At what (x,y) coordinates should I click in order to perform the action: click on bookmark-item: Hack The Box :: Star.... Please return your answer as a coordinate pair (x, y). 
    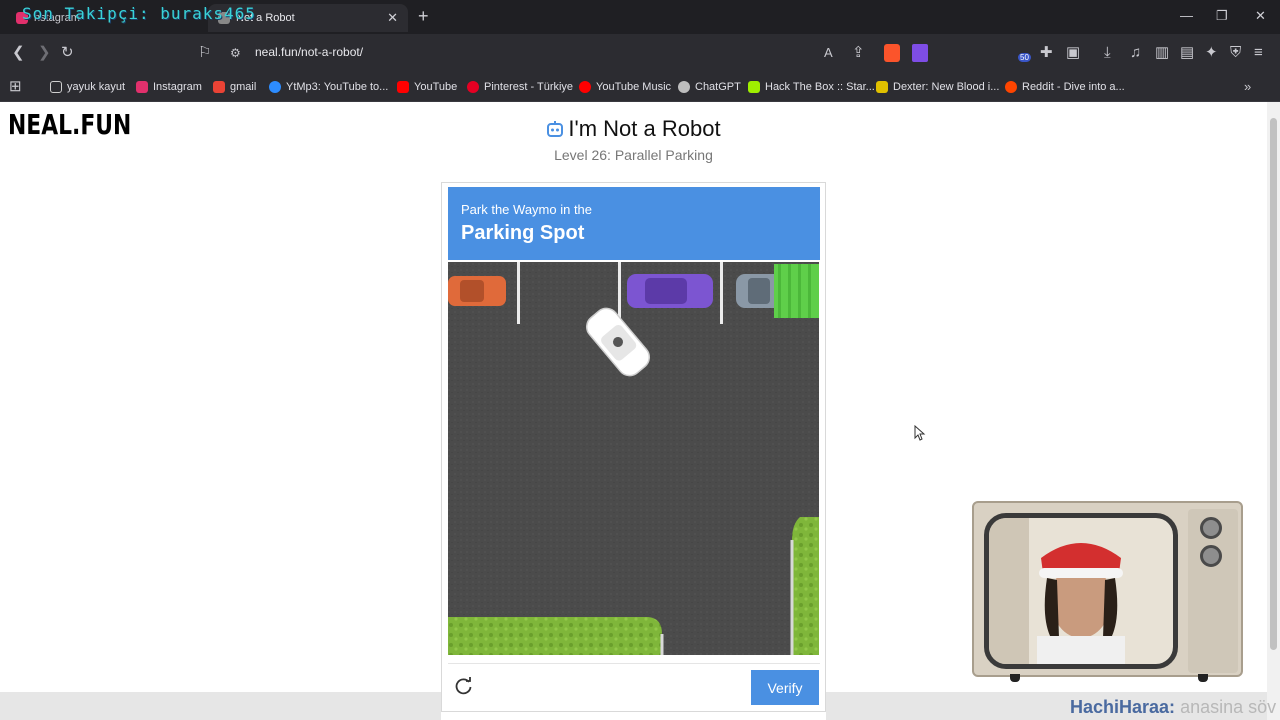
    Looking at the image, I should click on (811, 87).